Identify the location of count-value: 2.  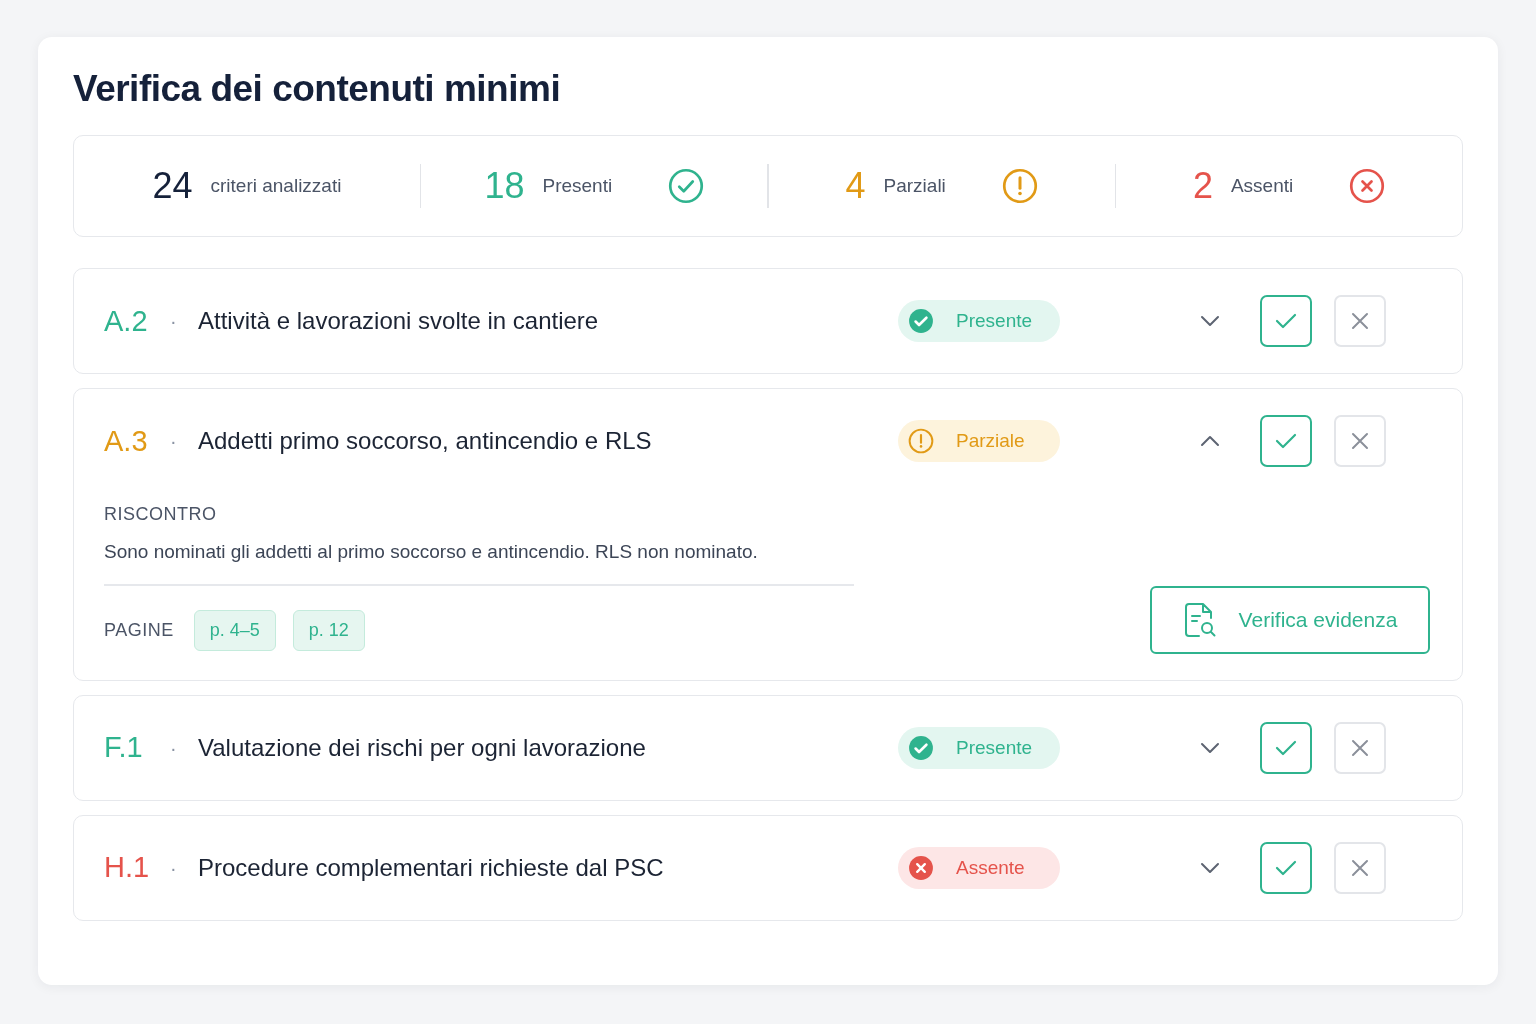
(1202, 186).